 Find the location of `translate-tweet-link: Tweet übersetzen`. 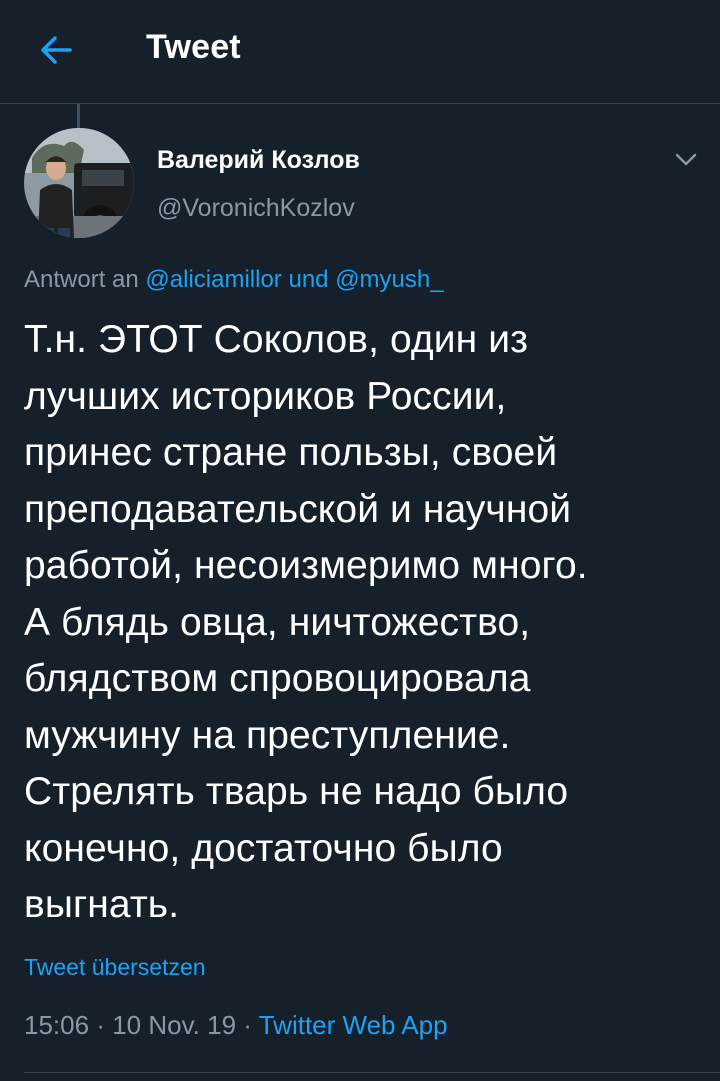

translate-tweet-link: Tweet übersetzen is located at coordinates (115, 967).